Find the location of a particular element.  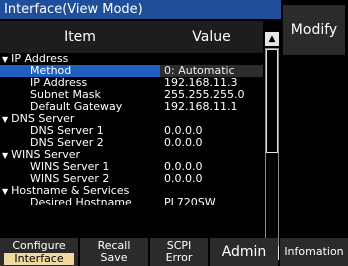

scrollbar-thumb is located at coordinates (272, 101).